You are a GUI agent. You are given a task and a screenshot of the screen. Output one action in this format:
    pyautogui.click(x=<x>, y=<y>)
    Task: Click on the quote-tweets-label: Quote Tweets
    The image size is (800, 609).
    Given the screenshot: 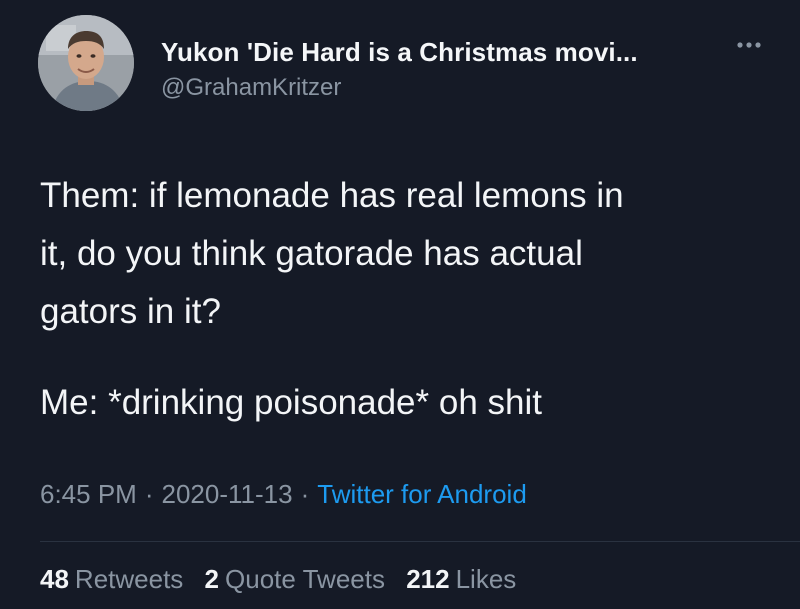 What is the action you would take?
    pyautogui.click(x=305, y=579)
    